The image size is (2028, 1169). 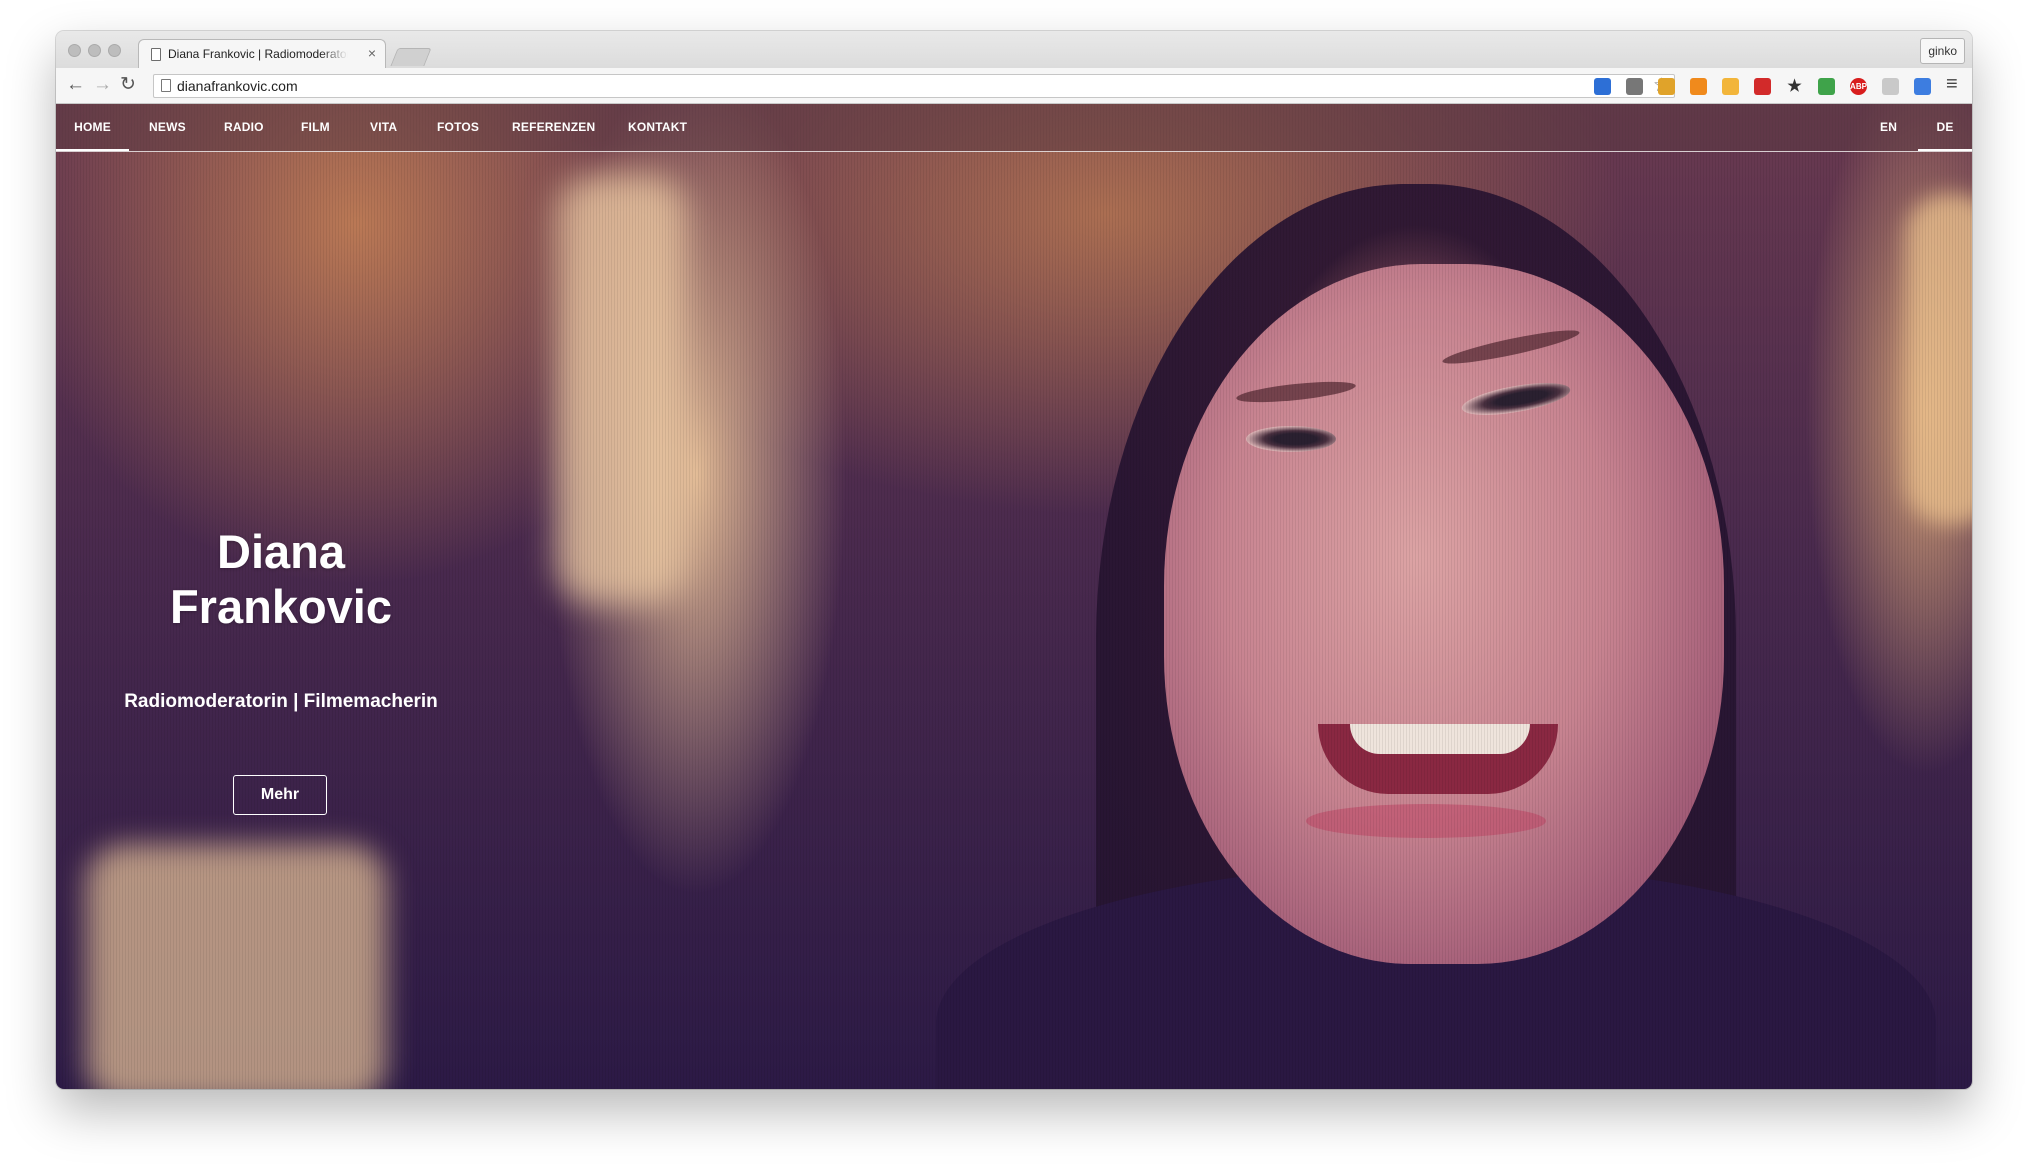 I want to click on nav-vita: VITA, so click(x=383, y=127).